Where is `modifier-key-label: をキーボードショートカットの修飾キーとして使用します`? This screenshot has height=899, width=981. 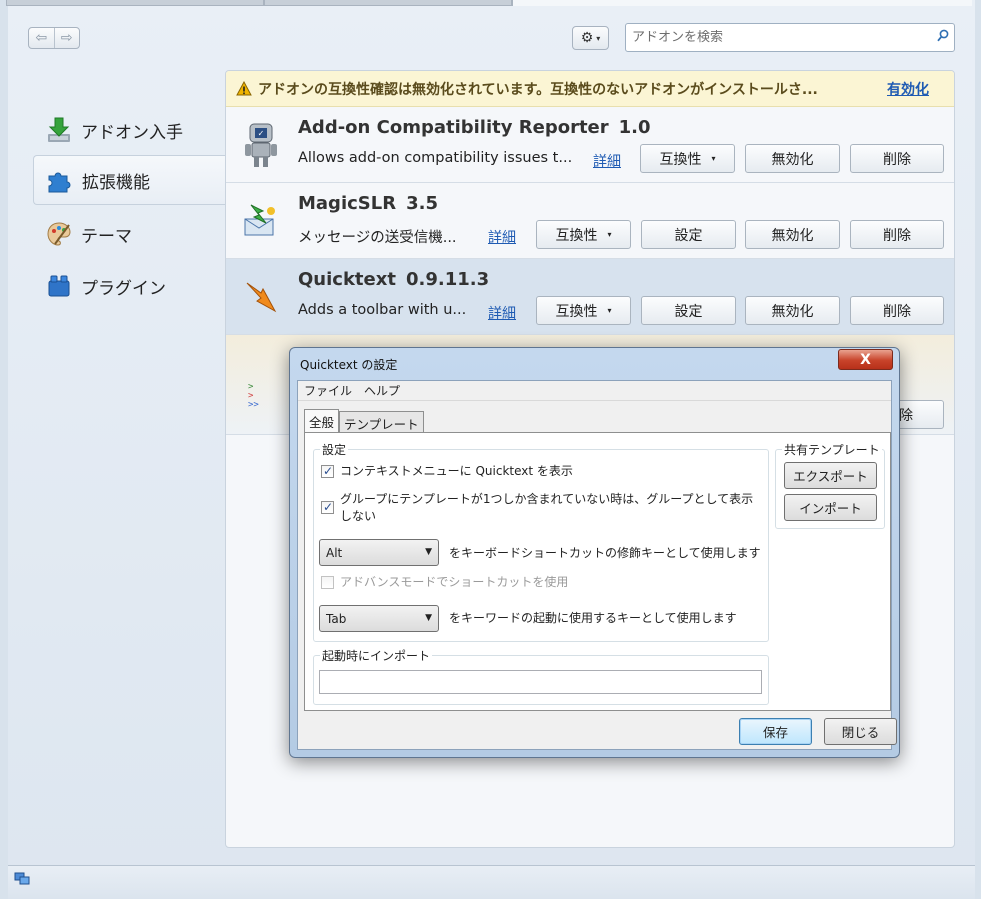 modifier-key-label: をキーボードショートカットの修飾キーとして使用します is located at coordinates (605, 553).